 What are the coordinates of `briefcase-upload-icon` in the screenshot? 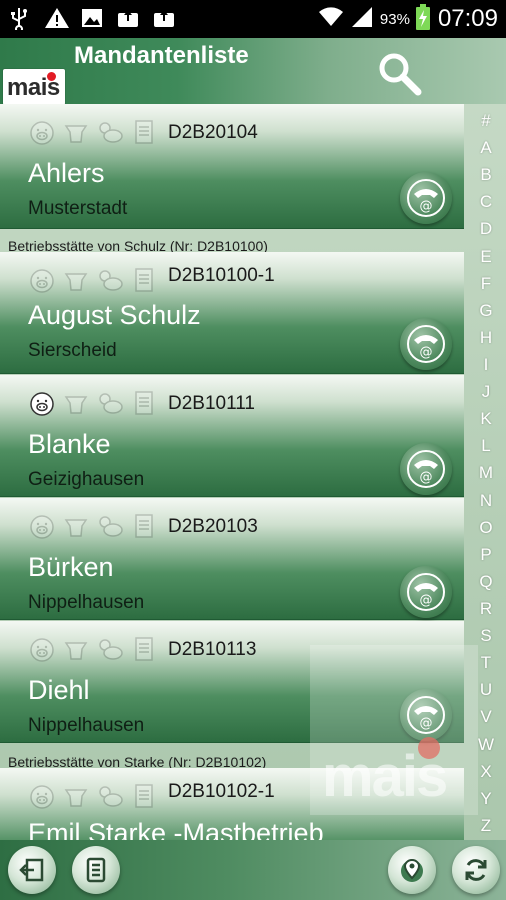 It's located at (164, 17).